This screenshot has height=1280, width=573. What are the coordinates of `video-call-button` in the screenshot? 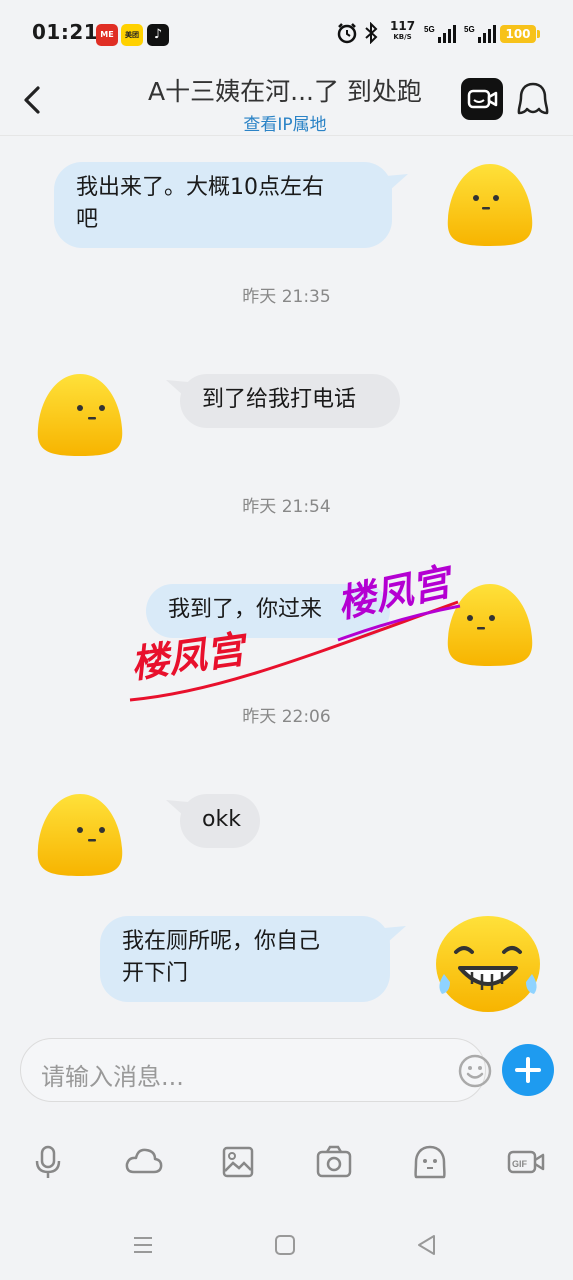 It's located at (482, 99).